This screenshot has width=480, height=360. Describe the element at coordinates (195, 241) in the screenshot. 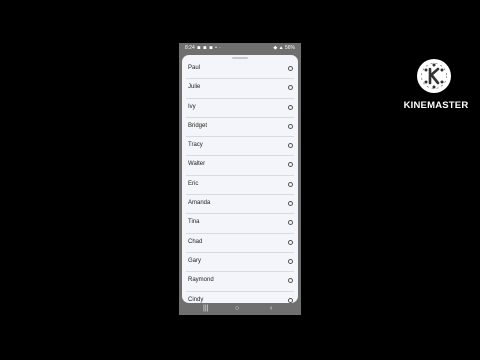

I see `contact-name: Chad` at that location.